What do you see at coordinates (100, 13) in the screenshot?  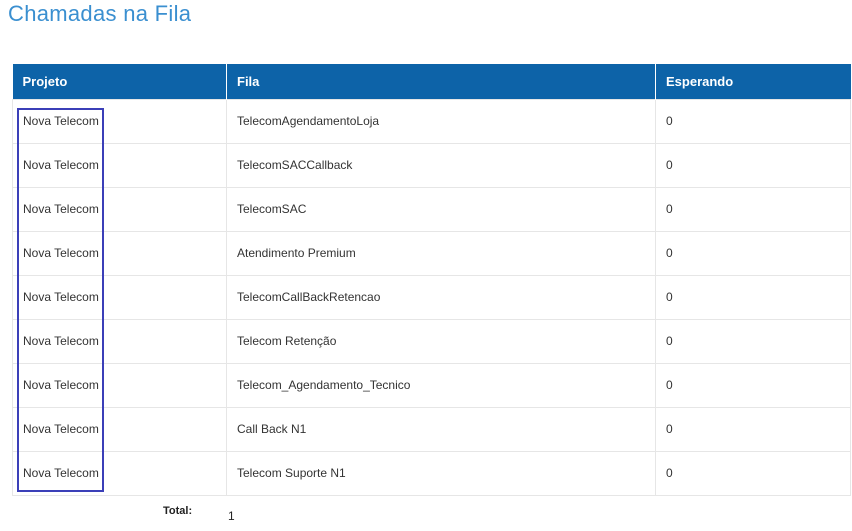 I see `page-title: Chamadas na Fila` at bounding box center [100, 13].